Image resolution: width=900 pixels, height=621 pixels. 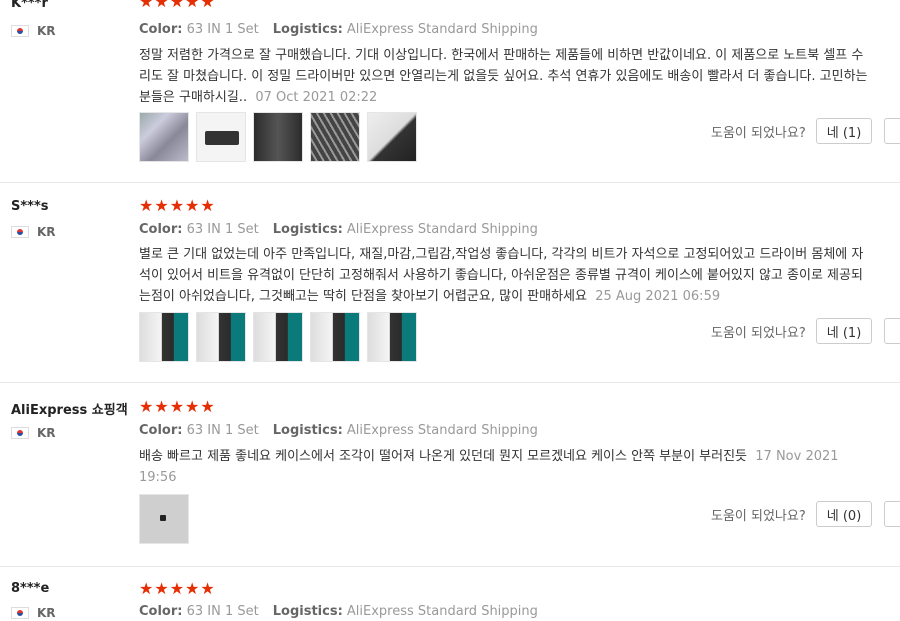 I want to click on review-date: 25 Aug 2021 06:59, so click(x=658, y=296).